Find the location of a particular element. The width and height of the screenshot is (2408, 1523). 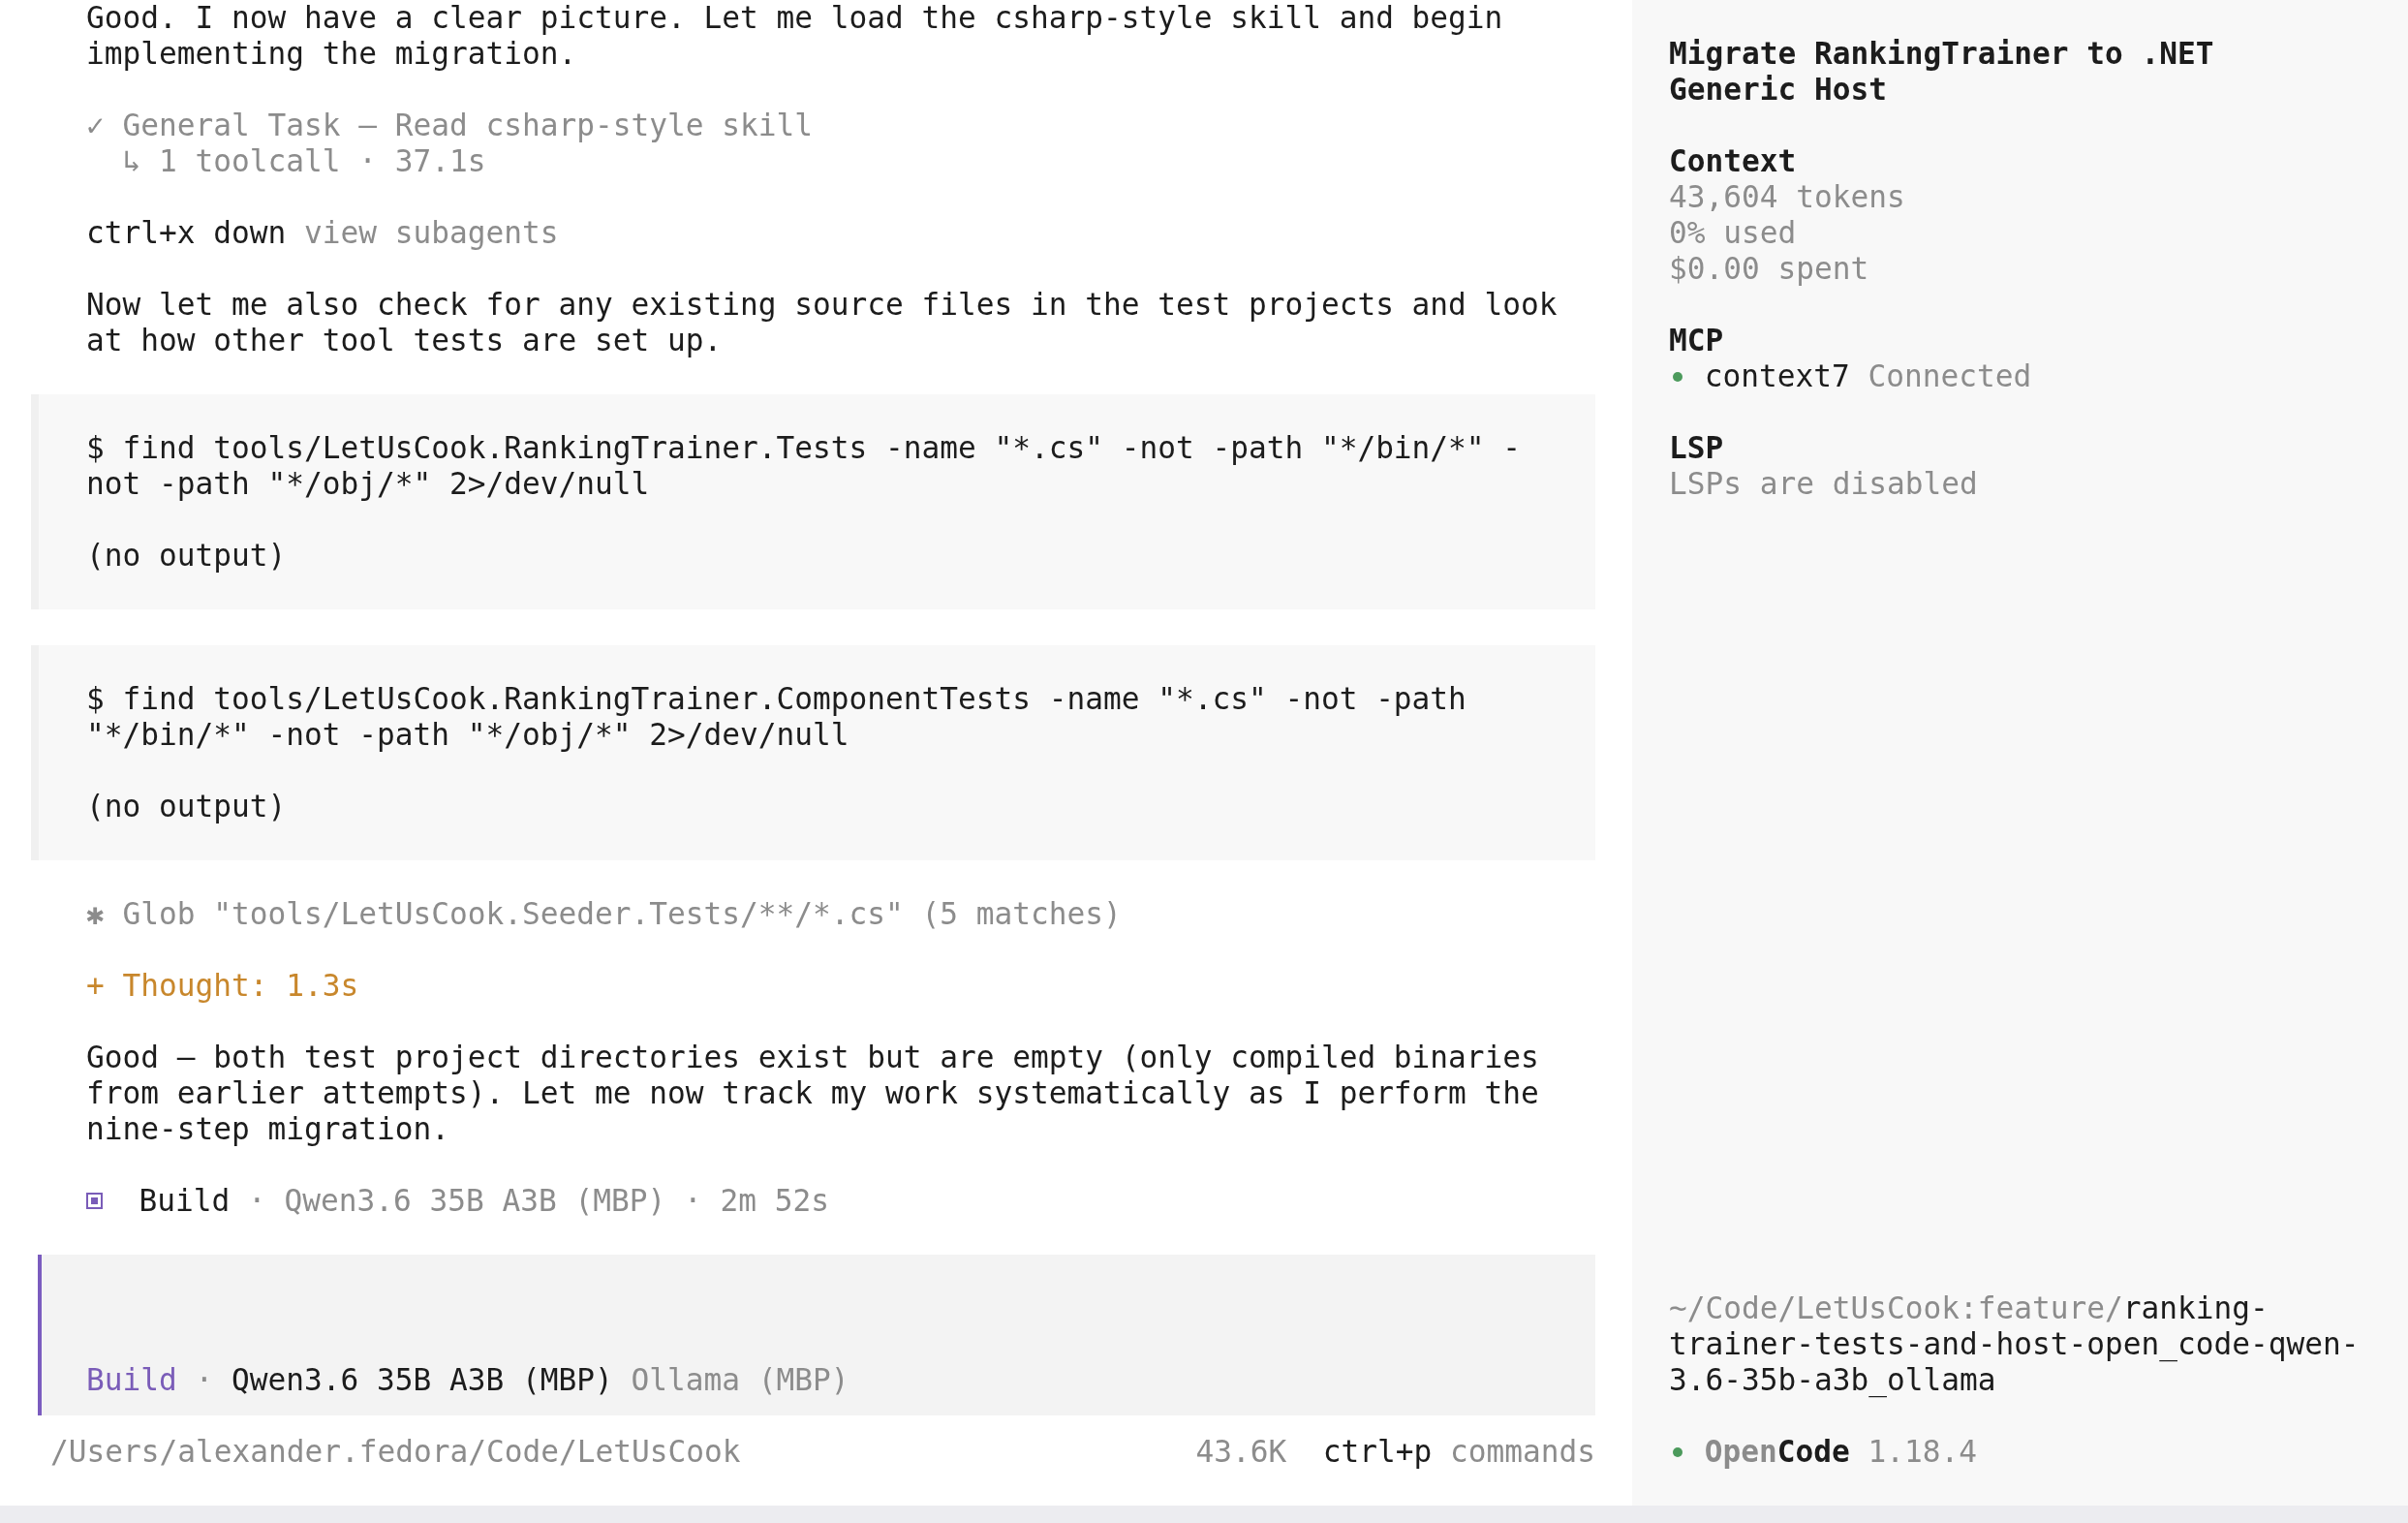

thought-text: + Thought: 1.3s is located at coordinates (222, 986).